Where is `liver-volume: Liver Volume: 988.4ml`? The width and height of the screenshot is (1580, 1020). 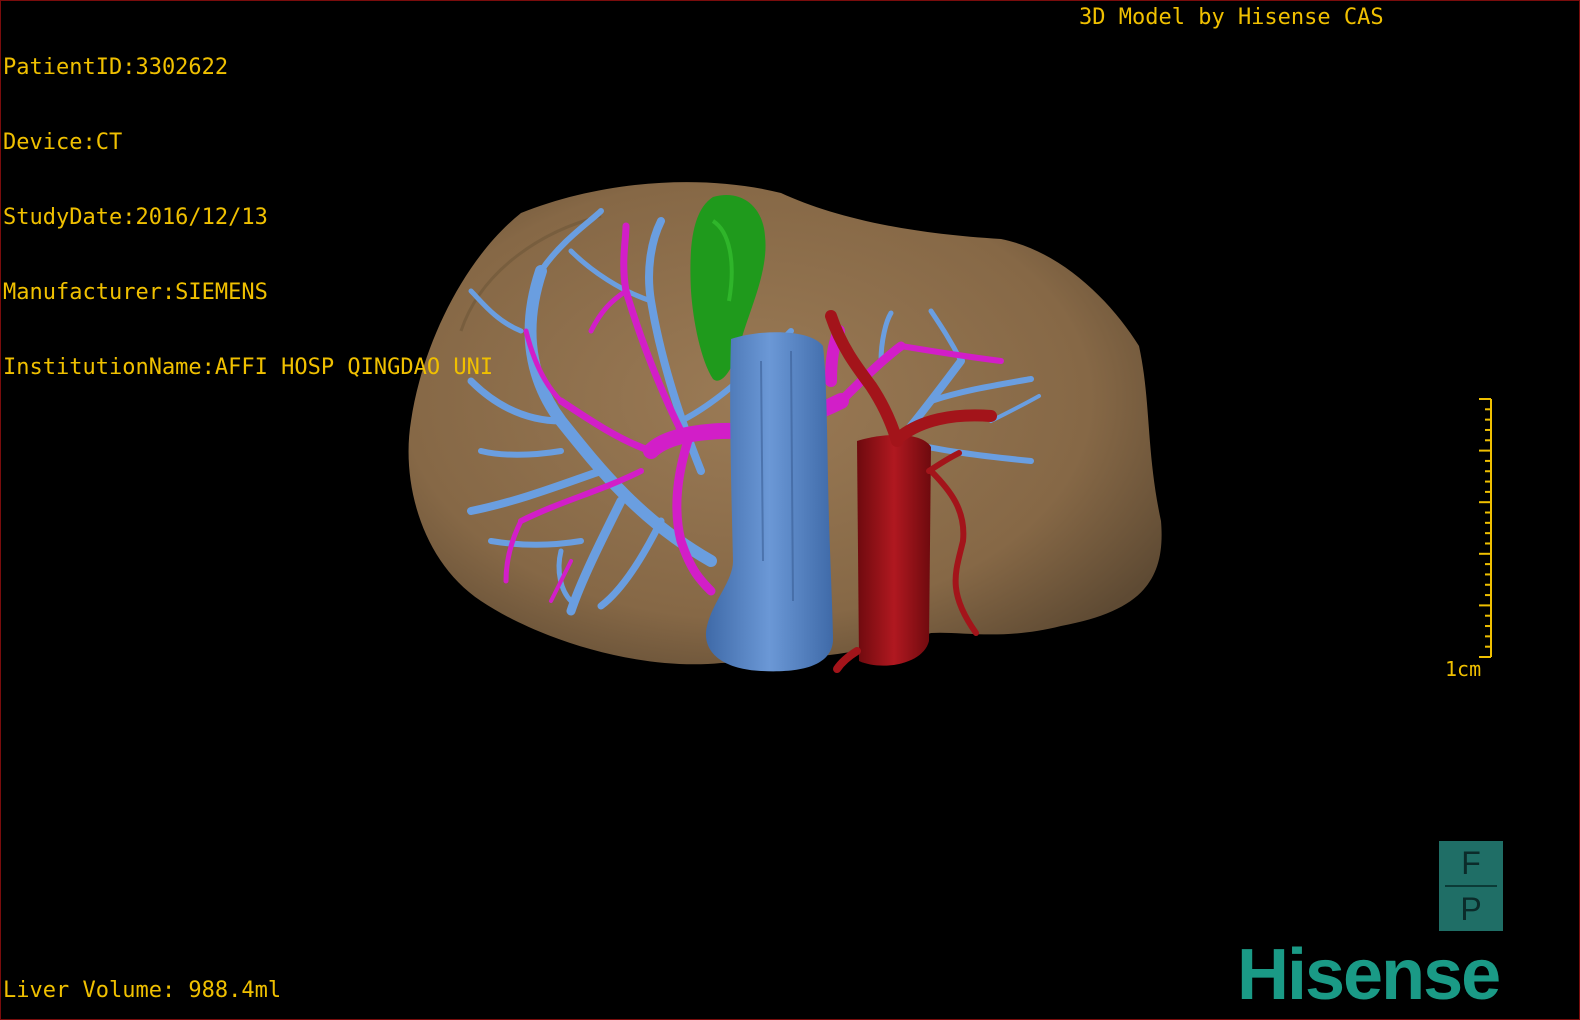 liver-volume: Liver Volume: 988.4ml is located at coordinates (142, 990).